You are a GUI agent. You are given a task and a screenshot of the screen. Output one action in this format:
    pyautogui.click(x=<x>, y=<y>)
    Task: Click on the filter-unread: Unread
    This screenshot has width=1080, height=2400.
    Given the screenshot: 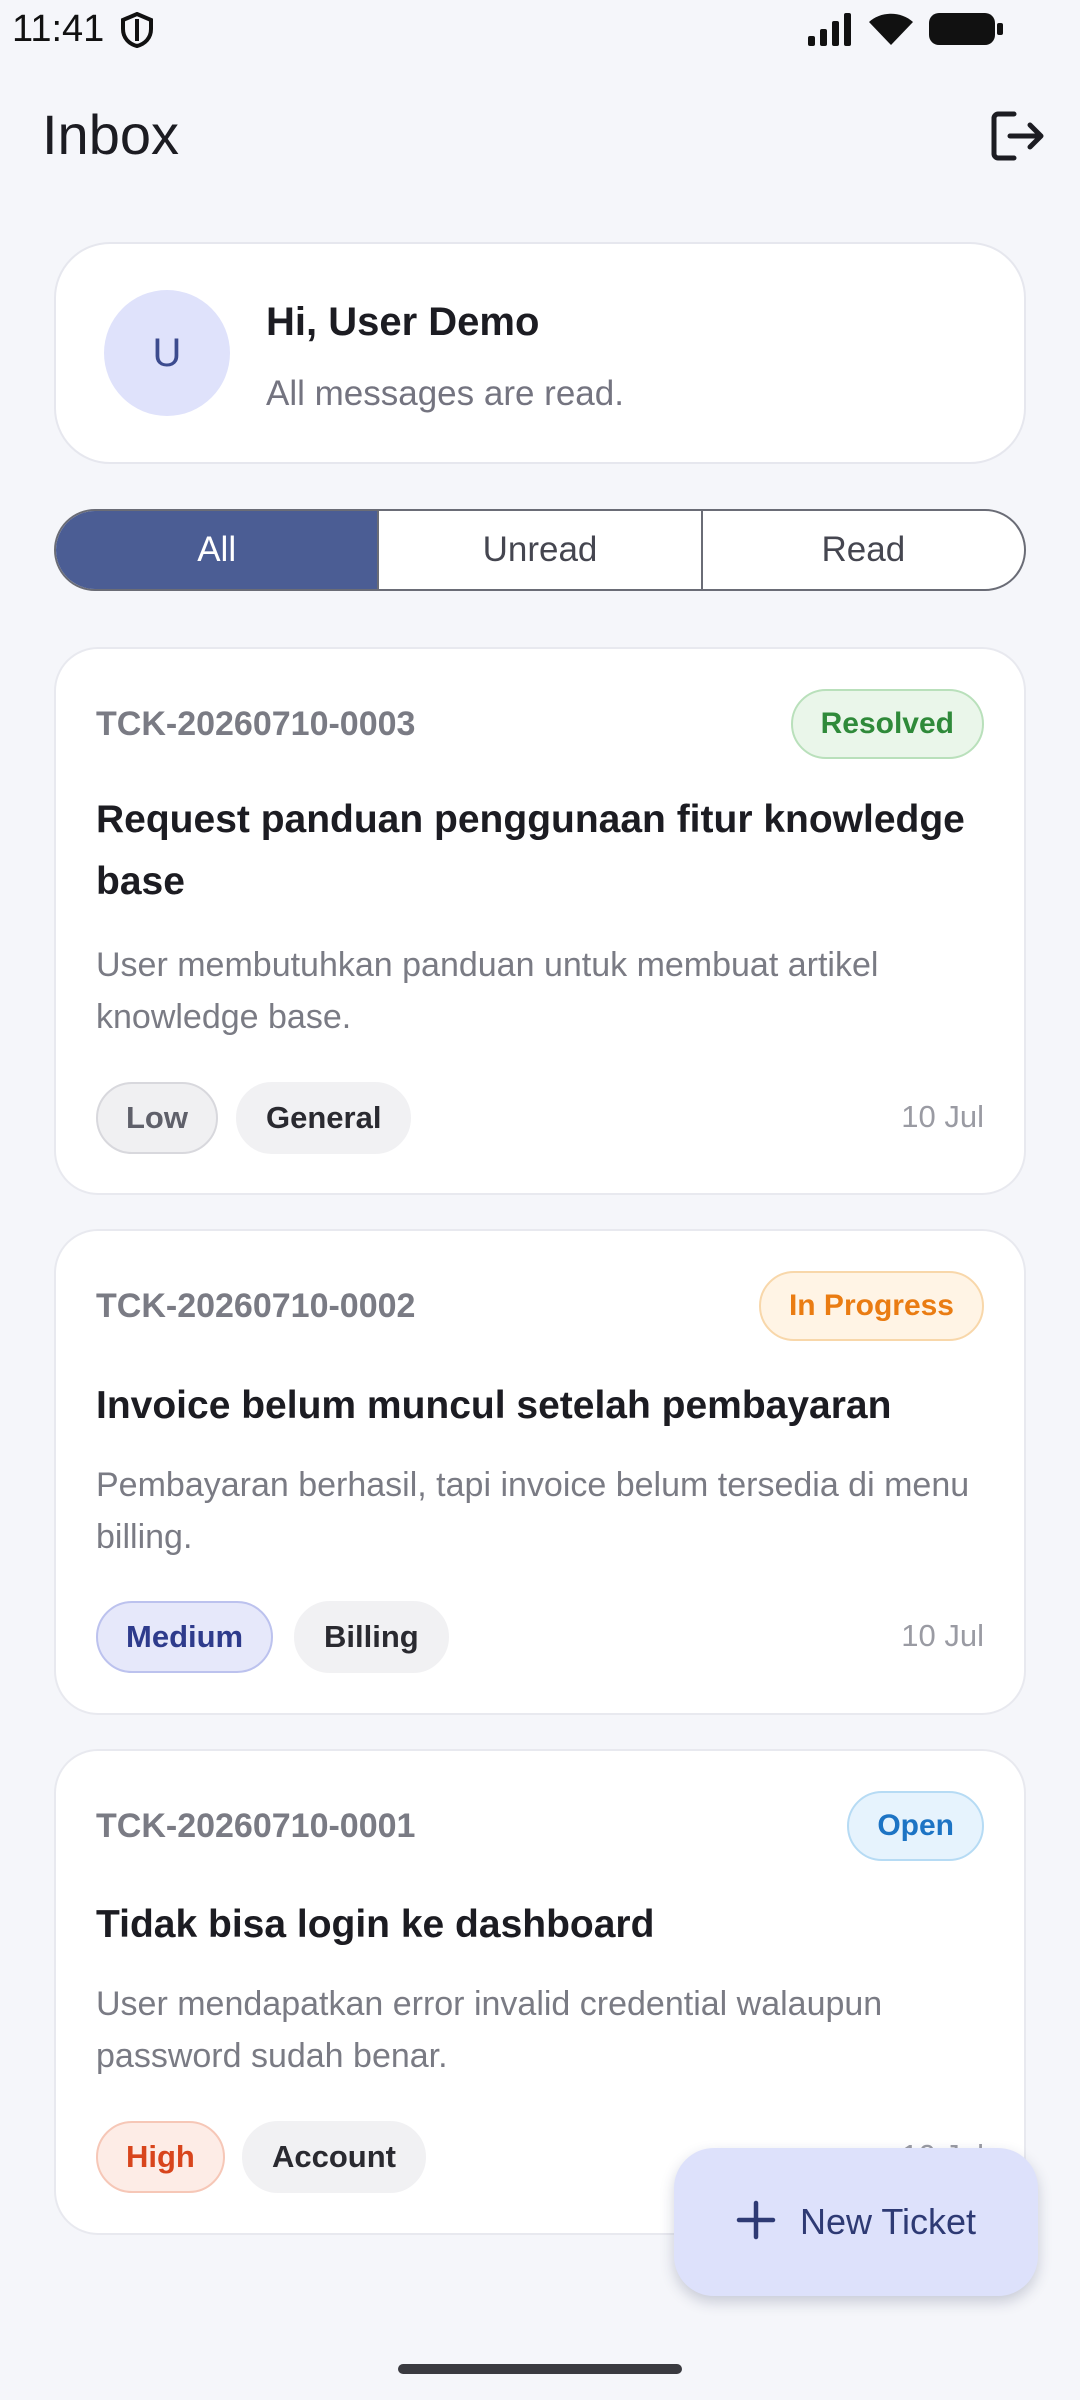 What is the action you would take?
    pyautogui.click(x=538, y=550)
    